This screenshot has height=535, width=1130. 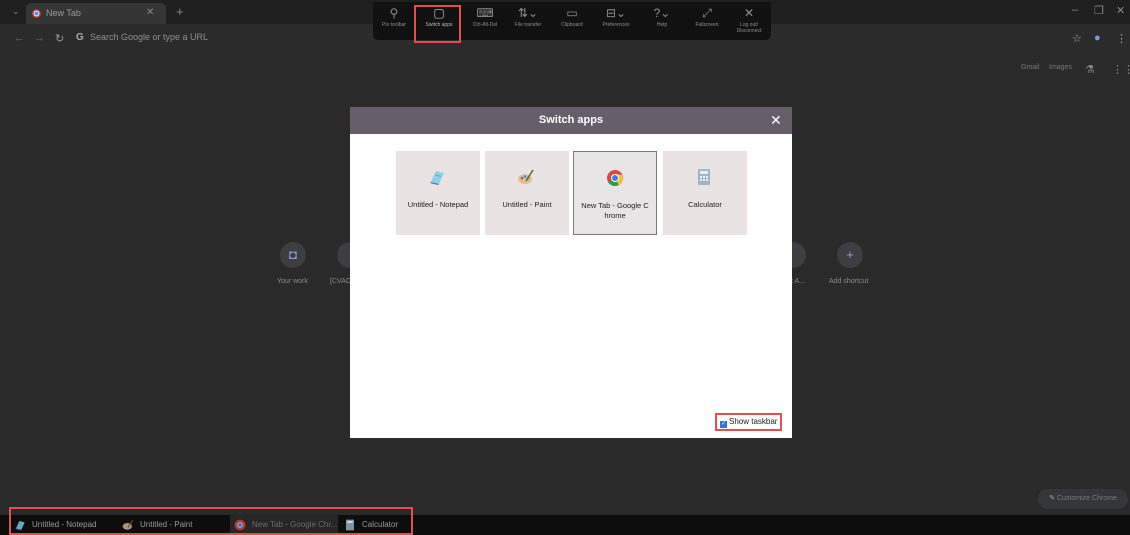 I want to click on calculator-icon, so click(x=704, y=177).